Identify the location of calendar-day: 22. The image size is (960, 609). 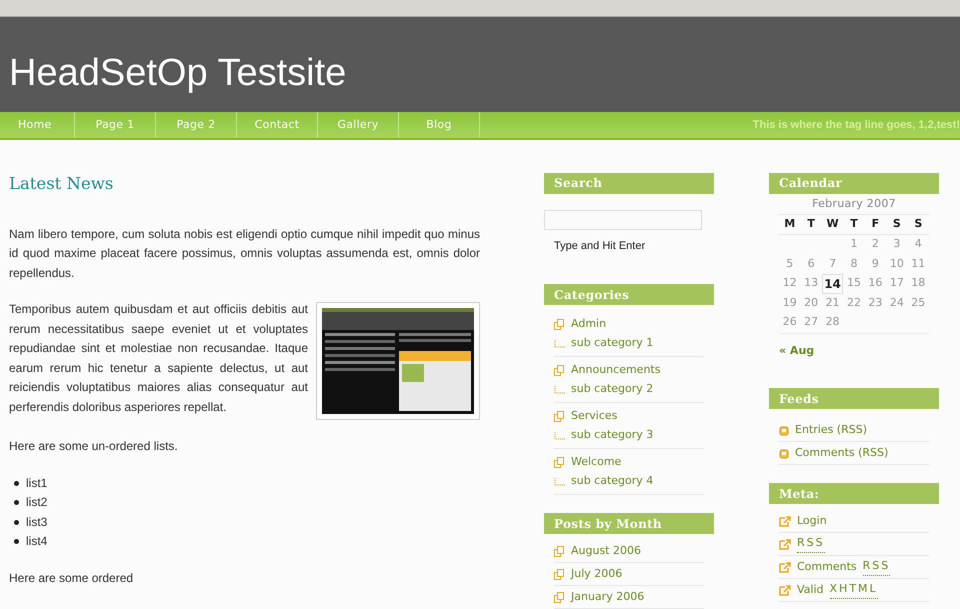
(854, 302).